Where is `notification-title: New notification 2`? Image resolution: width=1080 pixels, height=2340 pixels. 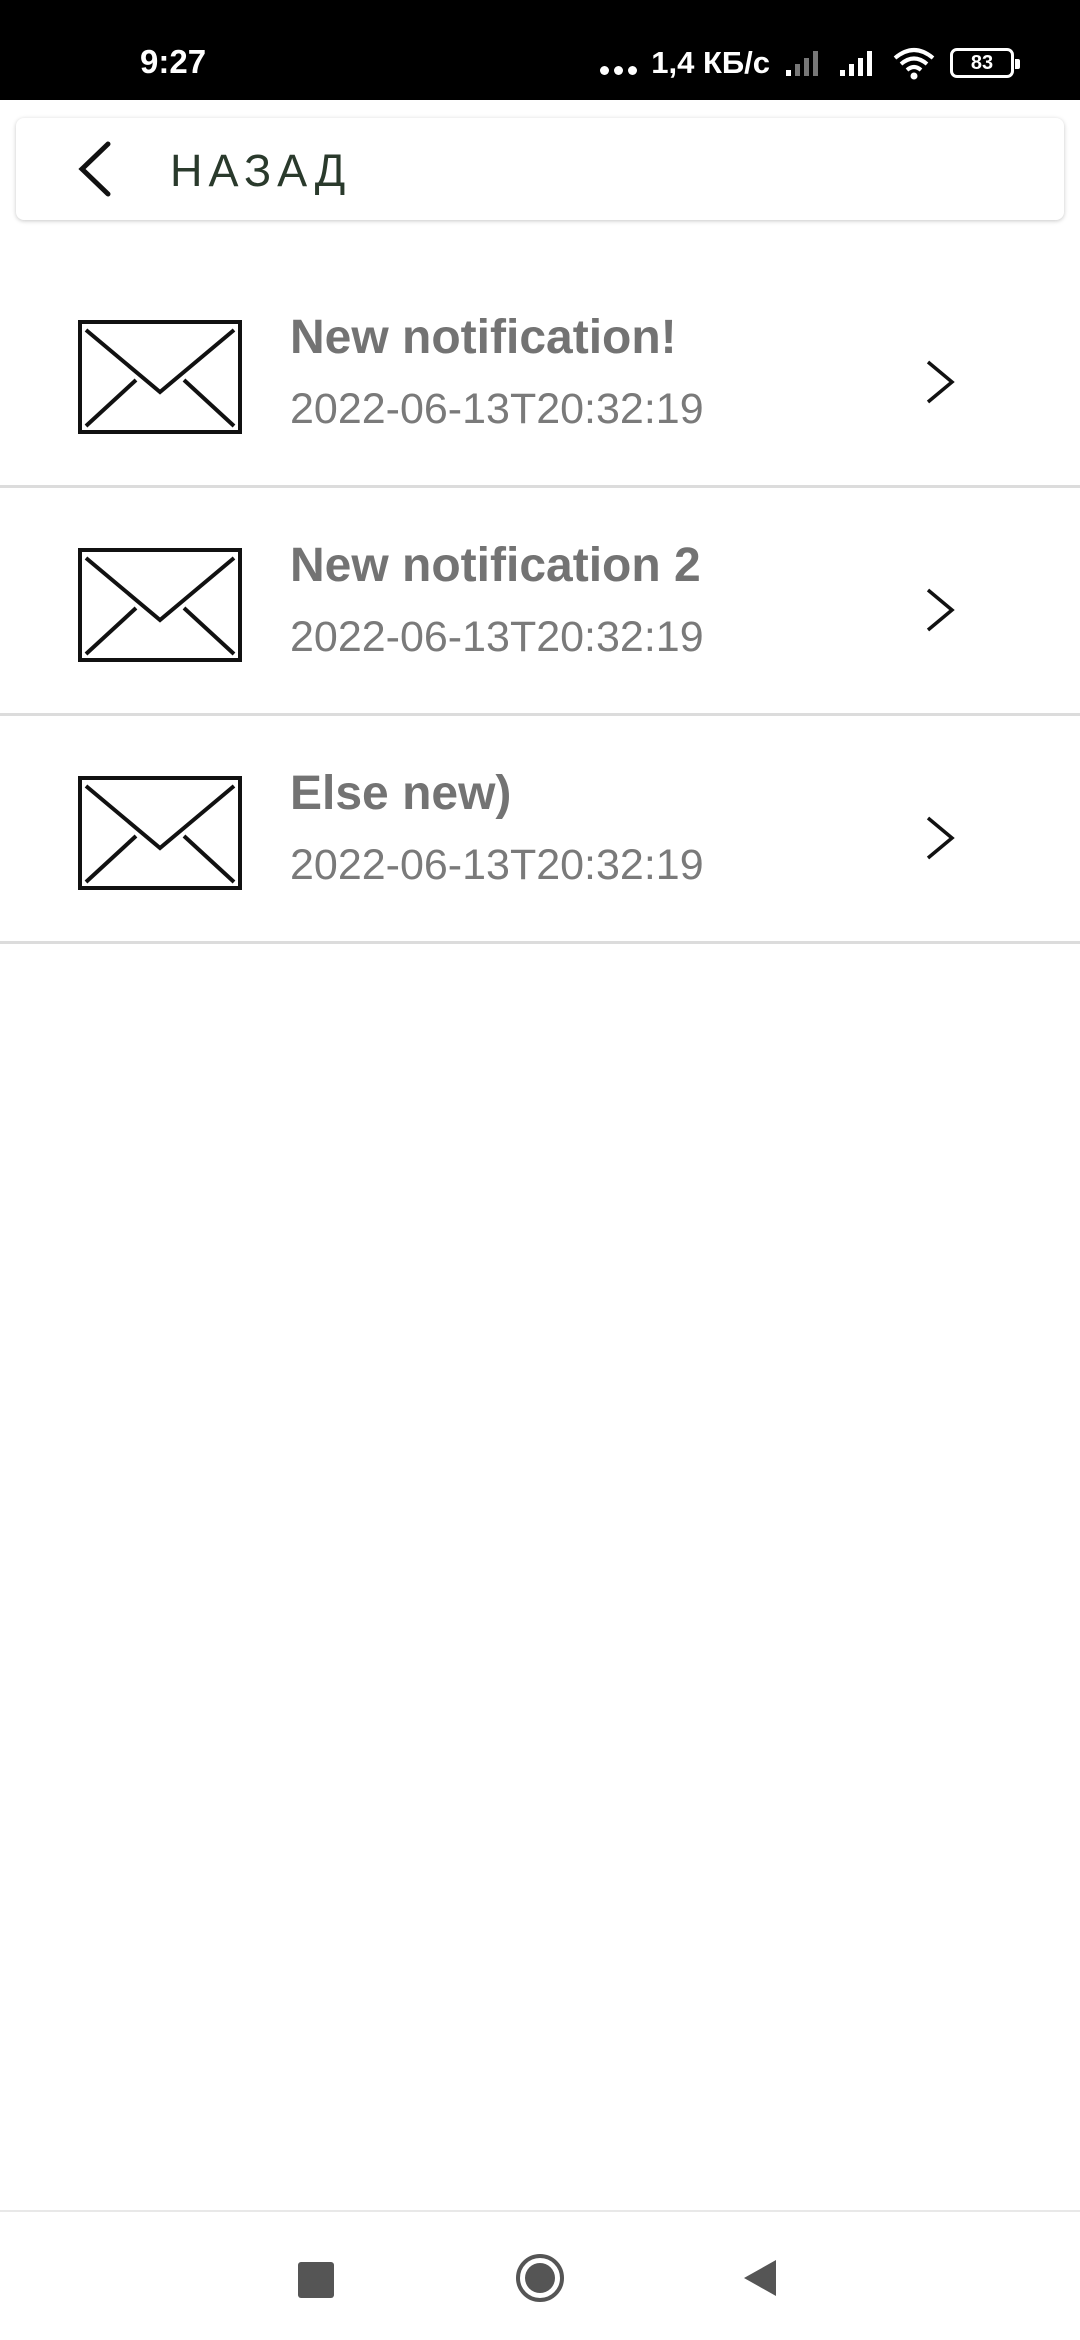 notification-title: New notification 2 is located at coordinates (495, 565).